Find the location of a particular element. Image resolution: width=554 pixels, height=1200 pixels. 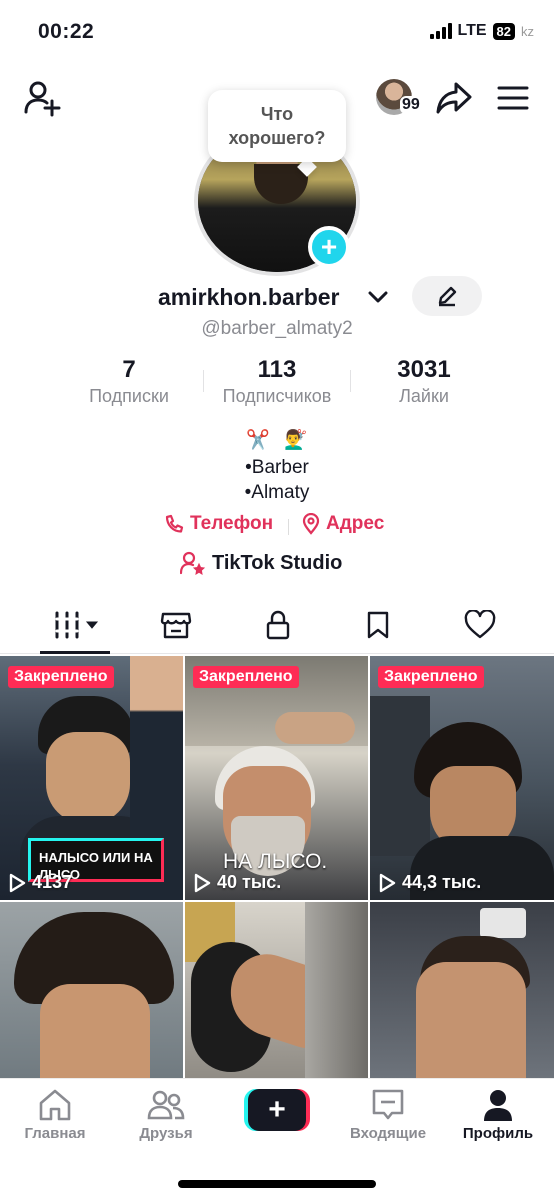

haircut-emoji: 💇‍♂️ is located at coordinates (296, 440).